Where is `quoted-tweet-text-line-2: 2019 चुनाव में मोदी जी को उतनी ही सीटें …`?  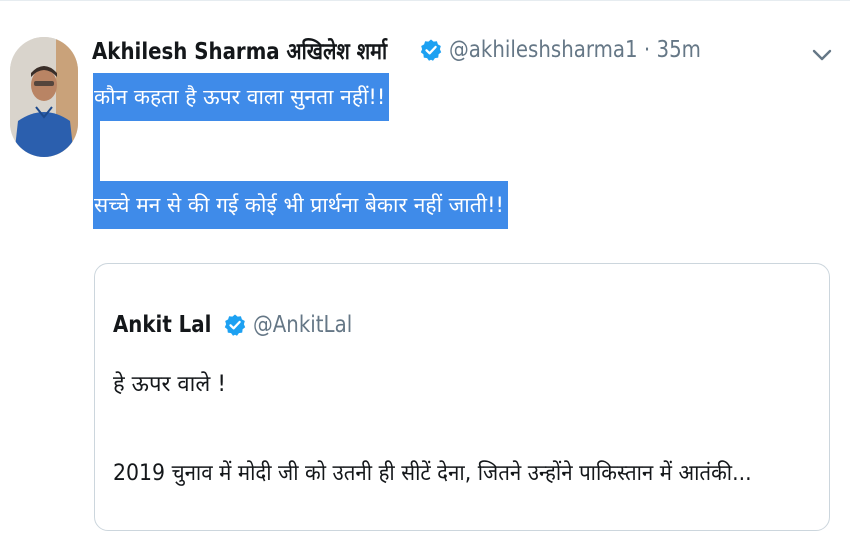
quoted-tweet-text-line-2: 2019 चुनाव में मोदी जी को उतनी ही सीटें … is located at coordinates (432, 473).